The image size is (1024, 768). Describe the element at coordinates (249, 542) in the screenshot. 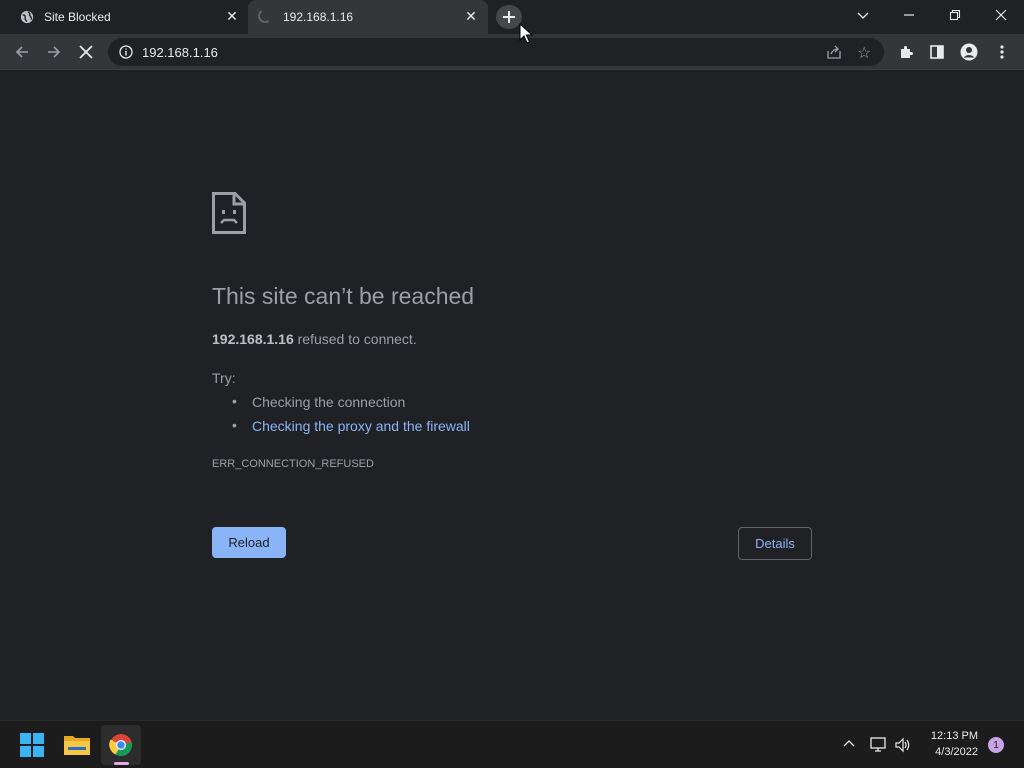

I see `reload-button: Reload` at that location.